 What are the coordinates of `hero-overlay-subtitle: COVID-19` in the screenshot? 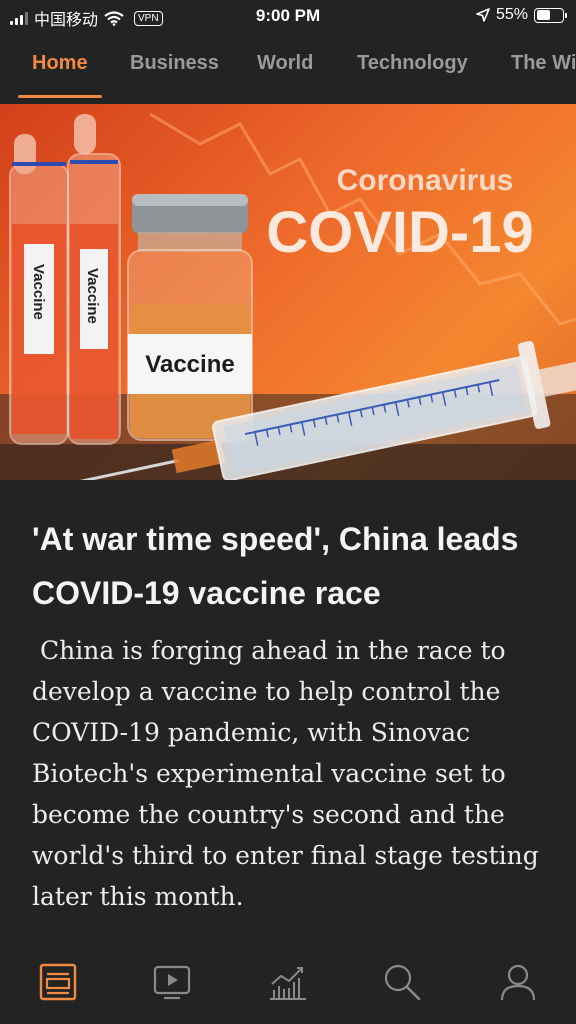 It's located at (400, 232).